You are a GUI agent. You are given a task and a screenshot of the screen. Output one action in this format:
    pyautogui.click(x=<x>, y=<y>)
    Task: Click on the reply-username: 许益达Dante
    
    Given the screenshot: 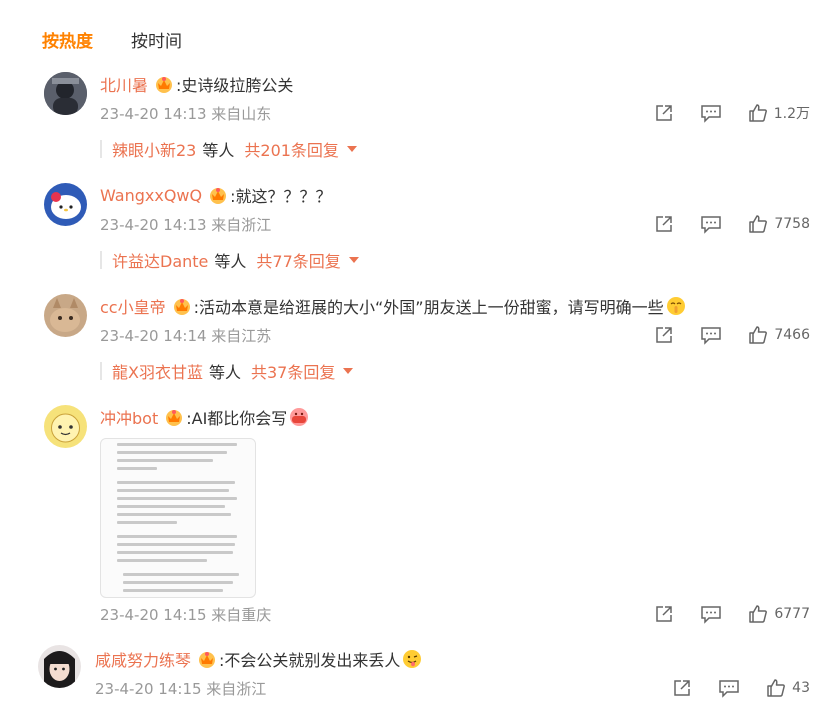 What is the action you would take?
    pyautogui.click(x=160, y=260)
    